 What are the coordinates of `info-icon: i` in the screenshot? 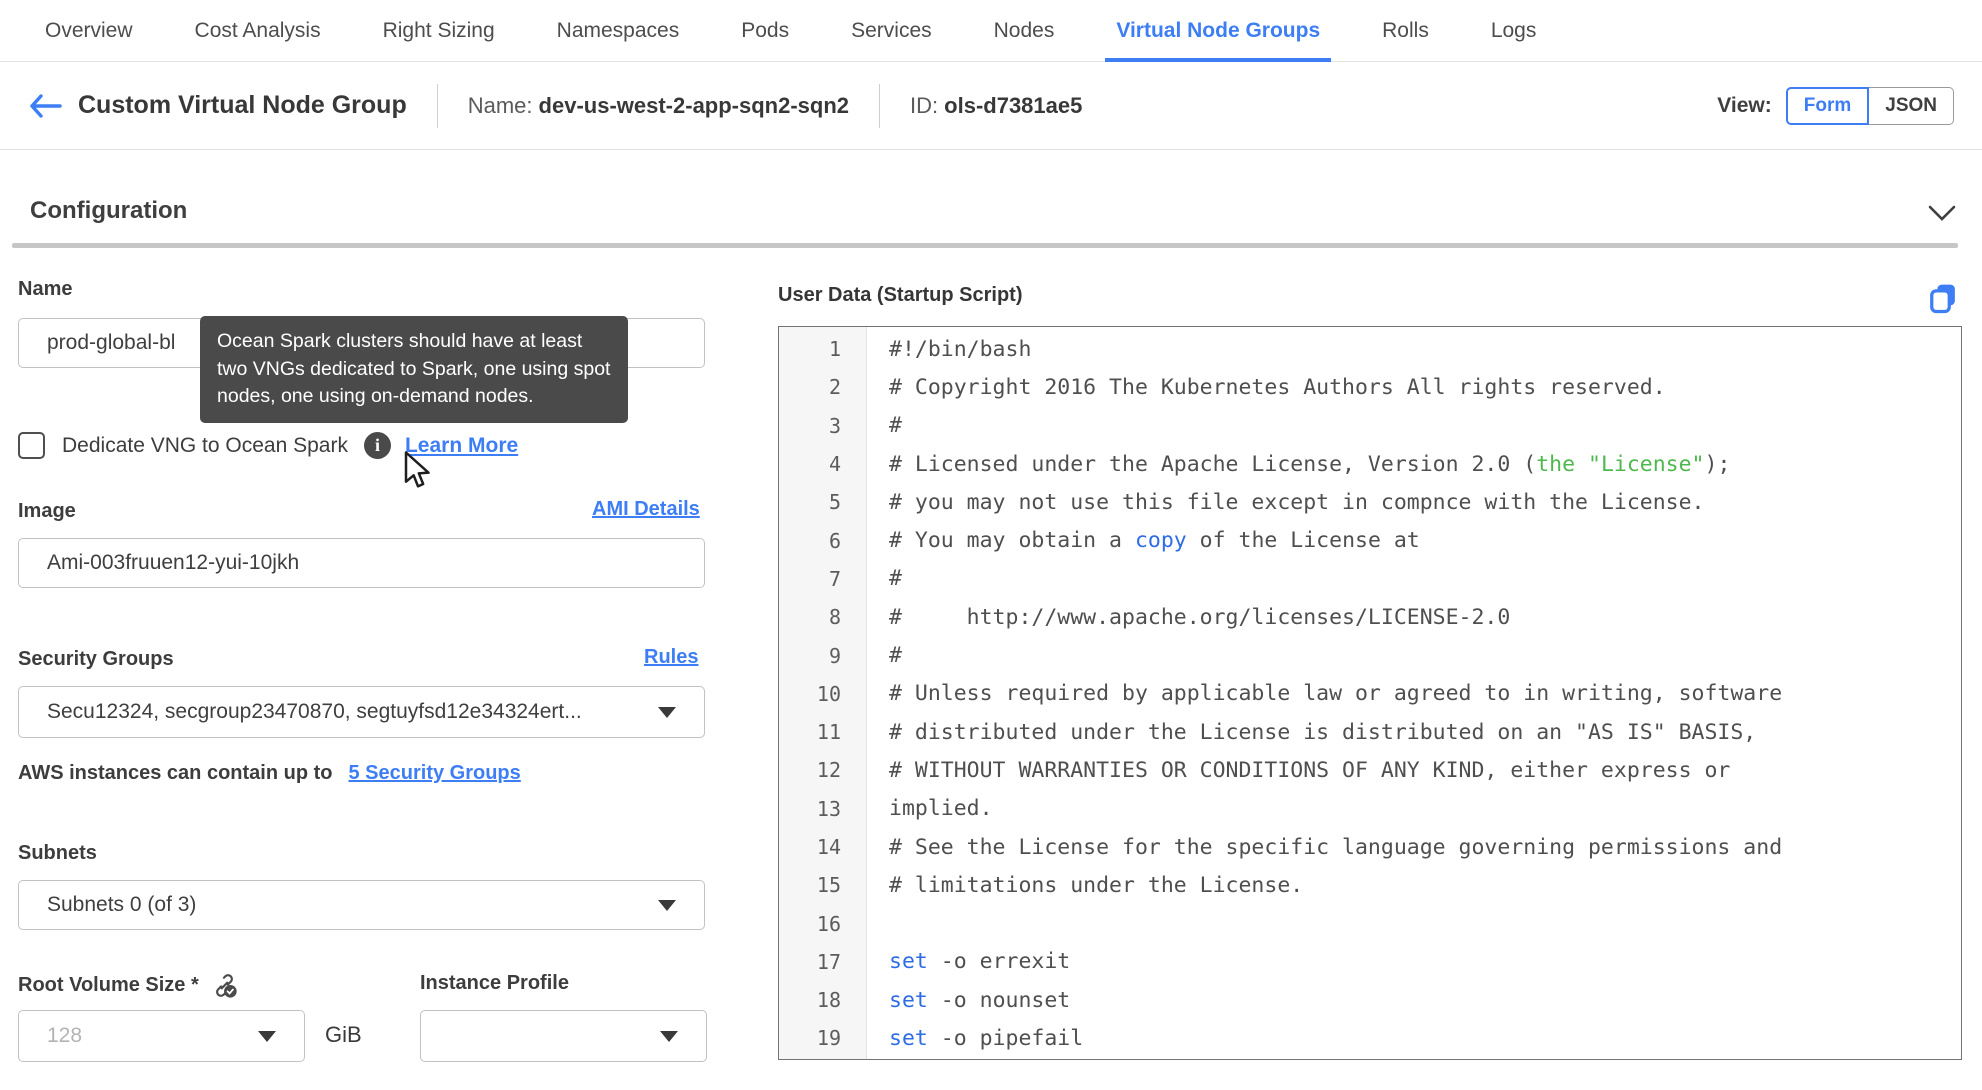 It's located at (377, 445).